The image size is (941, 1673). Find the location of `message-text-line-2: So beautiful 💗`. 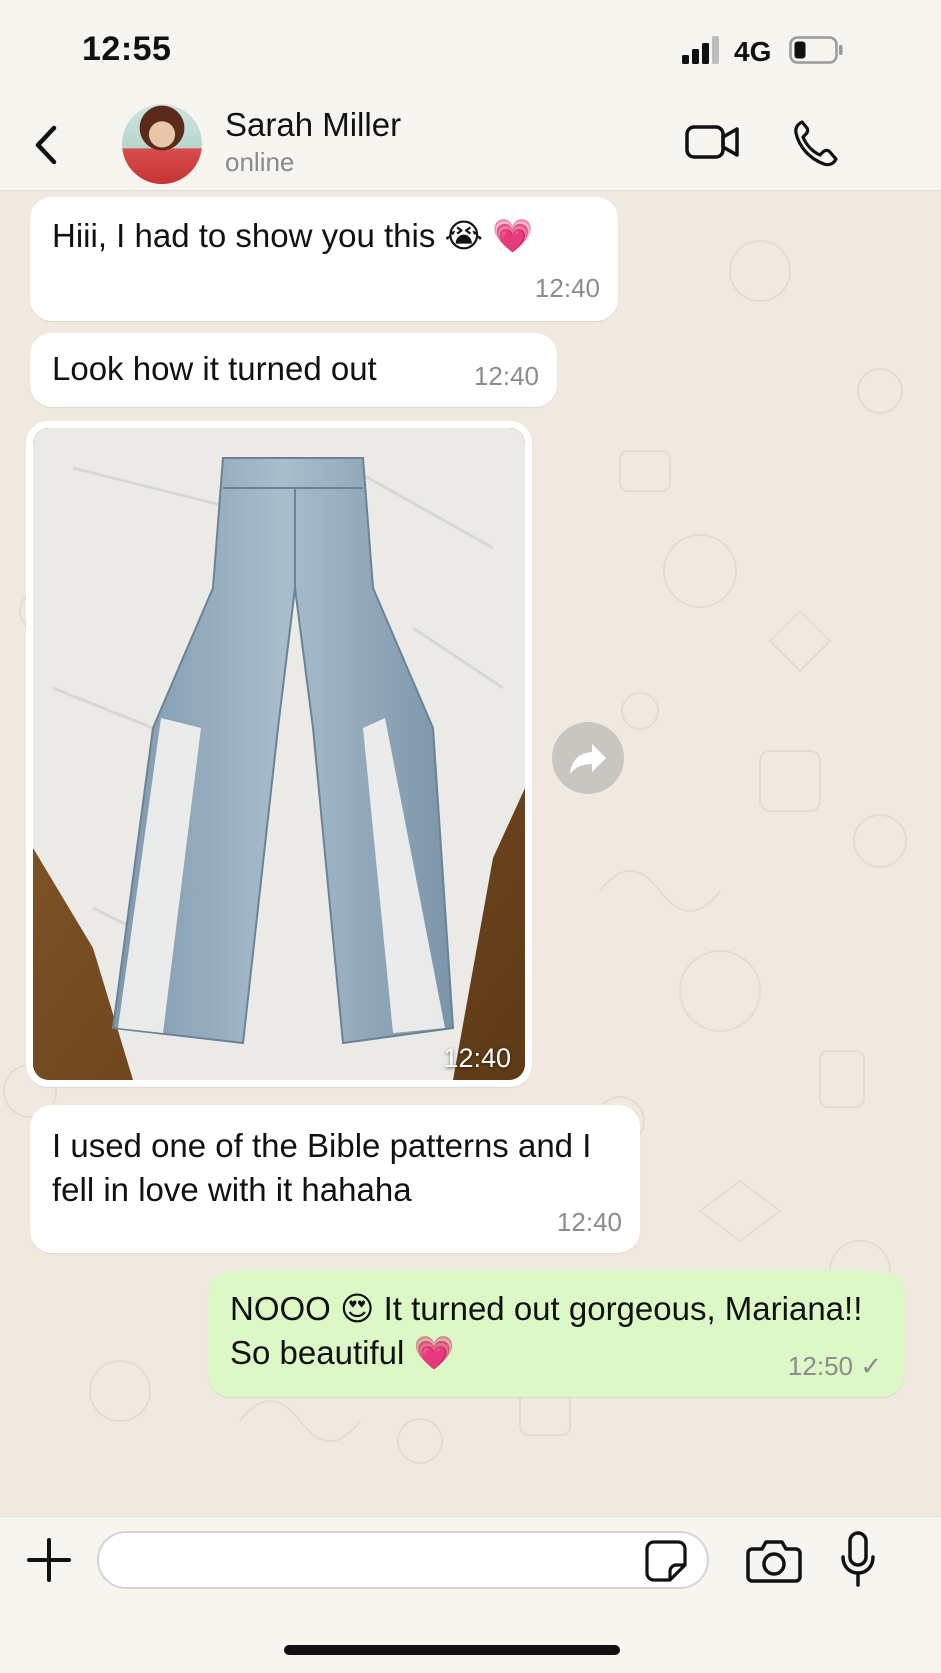

message-text-line-2: So beautiful 💗 is located at coordinates (342, 1352).